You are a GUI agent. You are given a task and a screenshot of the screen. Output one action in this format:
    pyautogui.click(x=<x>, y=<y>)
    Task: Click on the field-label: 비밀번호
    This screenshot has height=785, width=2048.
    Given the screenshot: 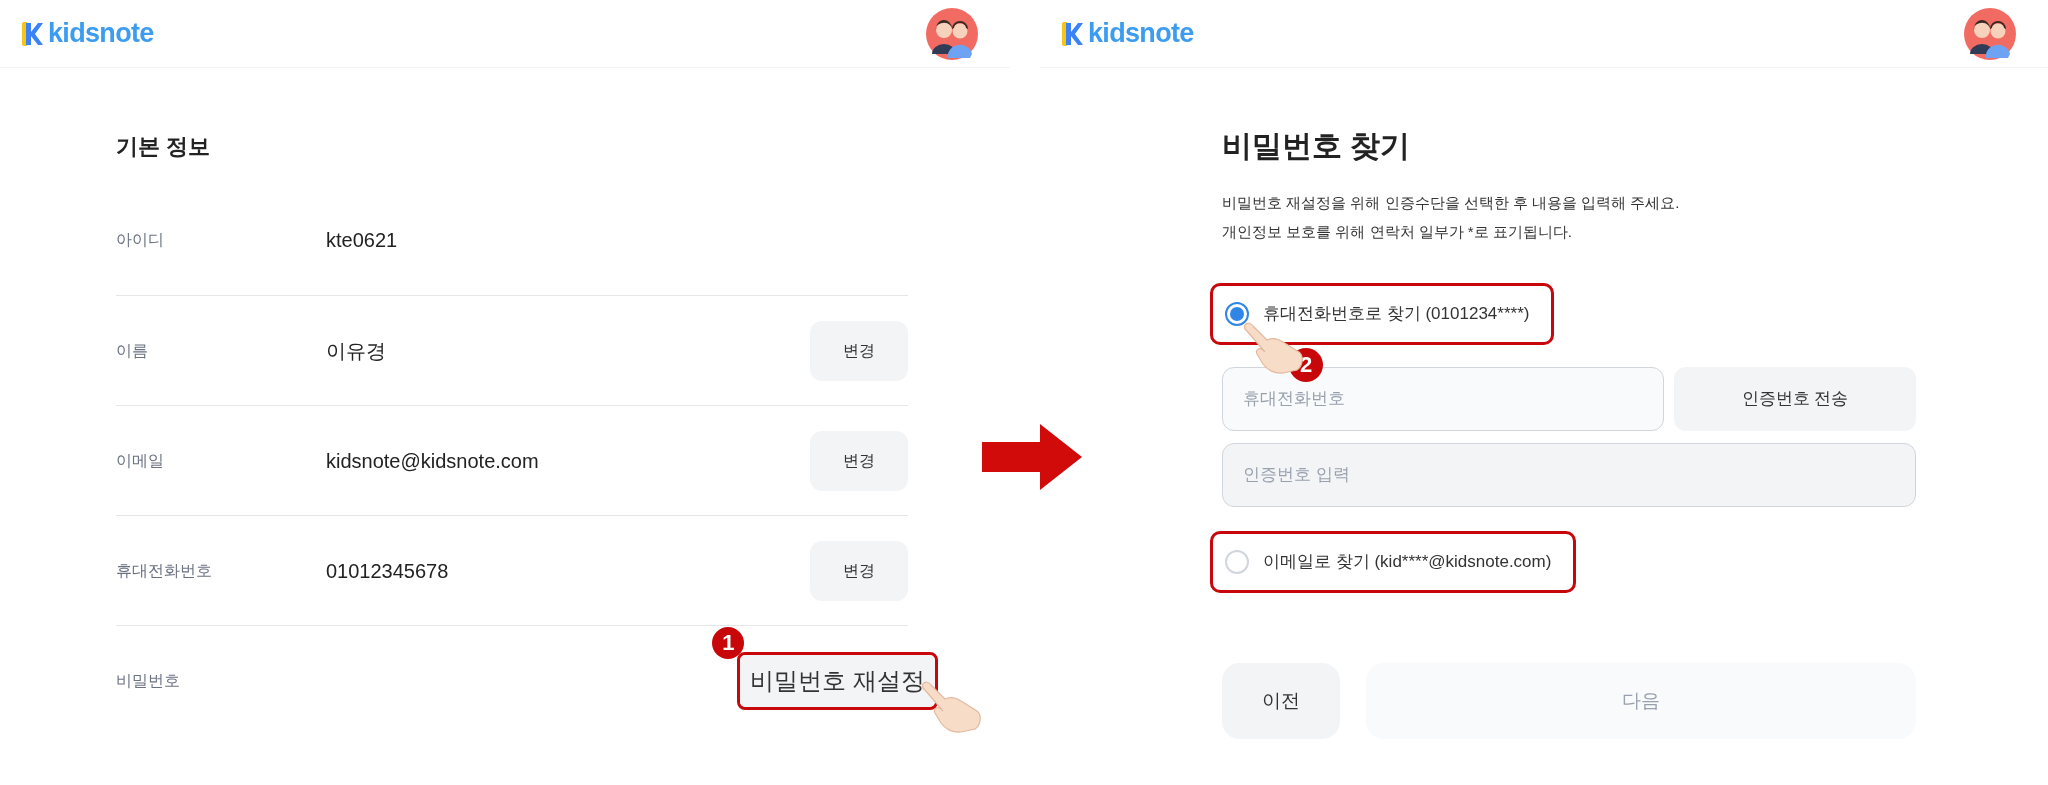 What is the action you would take?
    pyautogui.click(x=148, y=680)
    